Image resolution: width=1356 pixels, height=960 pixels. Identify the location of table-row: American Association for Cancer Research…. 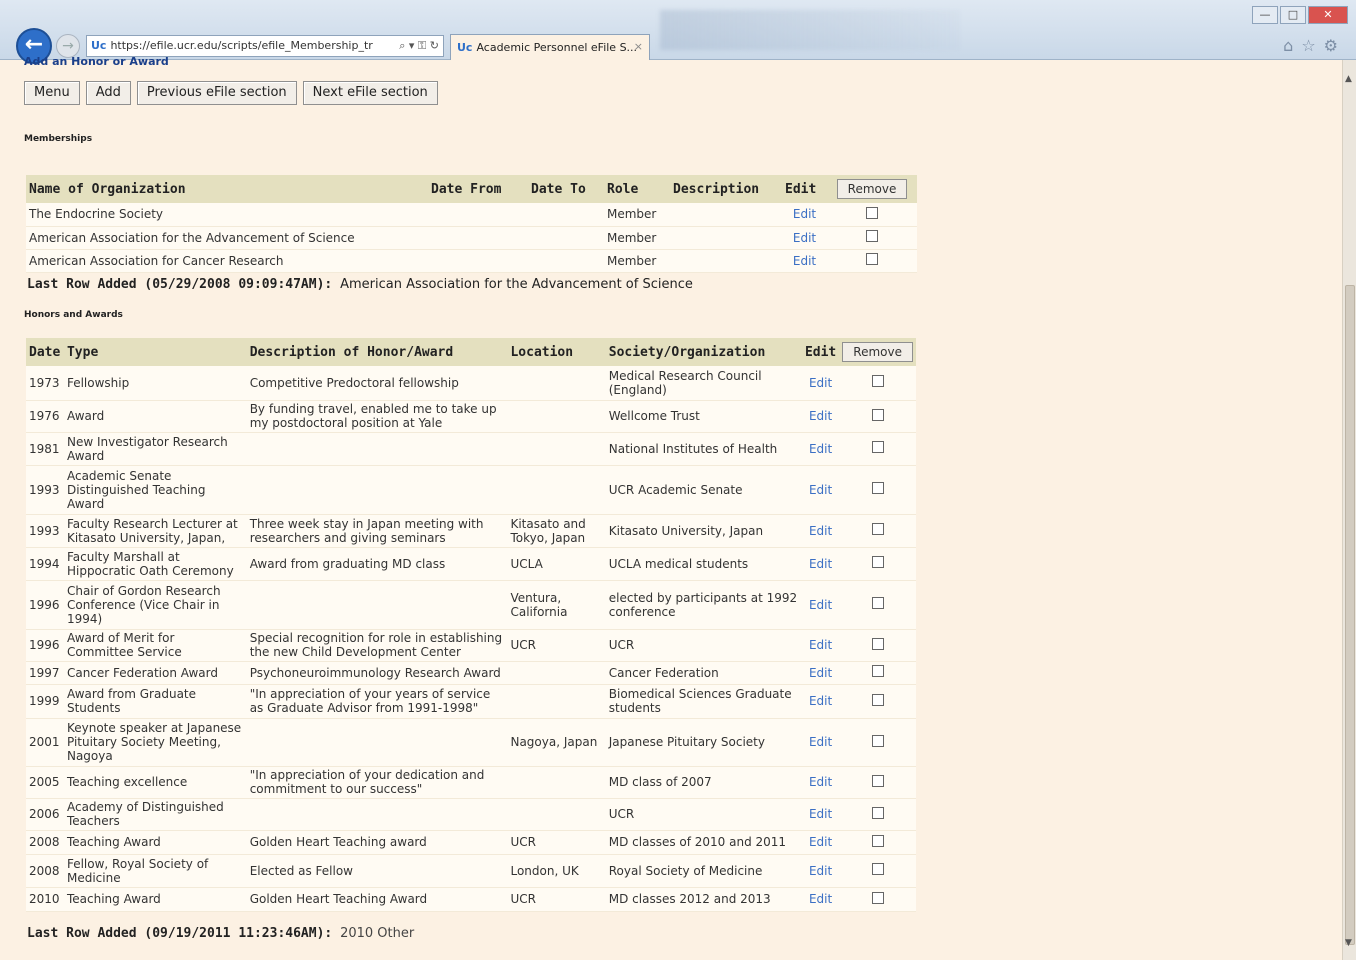
(471, 261).